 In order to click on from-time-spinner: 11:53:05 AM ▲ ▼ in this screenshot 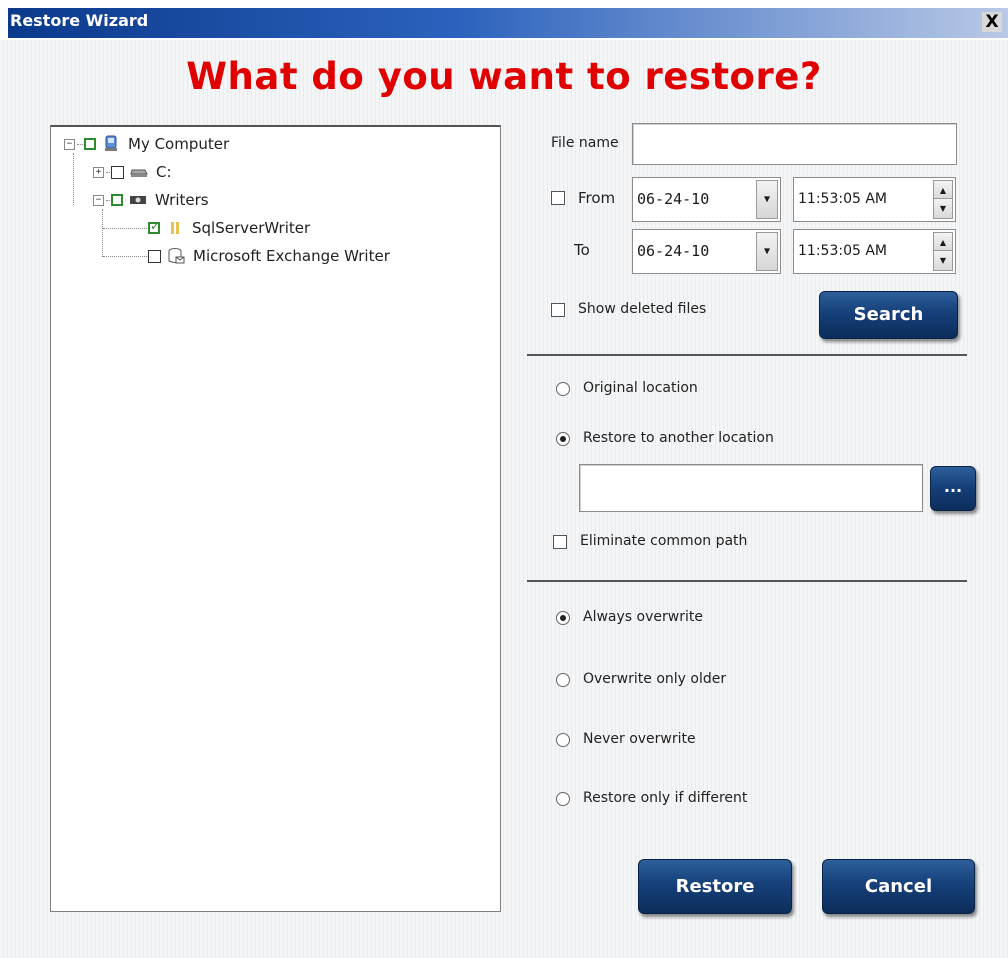, I will do `click(874, 199)`.